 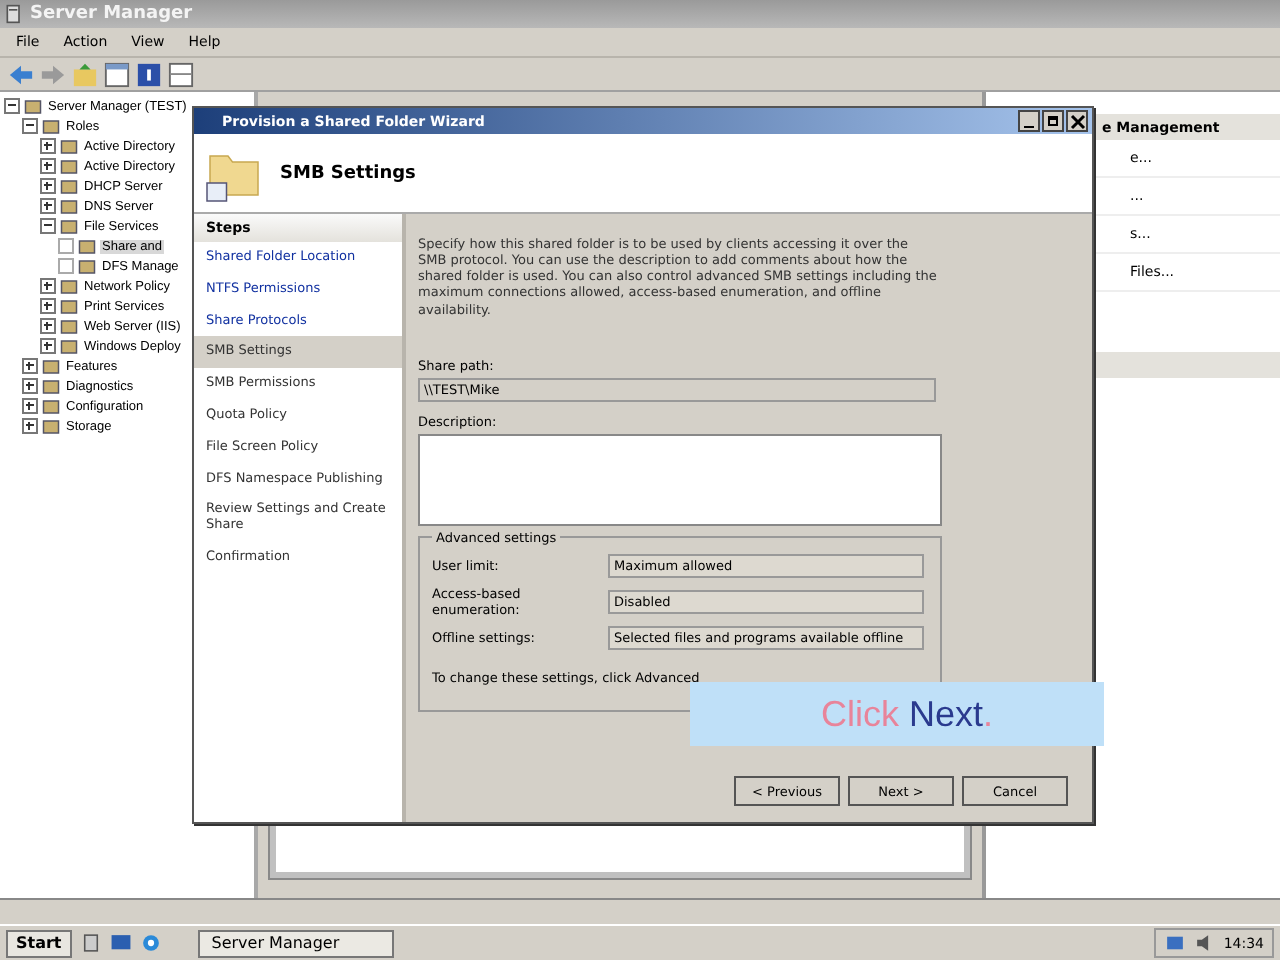 What do you see at coordinates (295, 943) in the screenshot?
I see `taskbar-button: Server Manager` at bounding box center [295, 943].